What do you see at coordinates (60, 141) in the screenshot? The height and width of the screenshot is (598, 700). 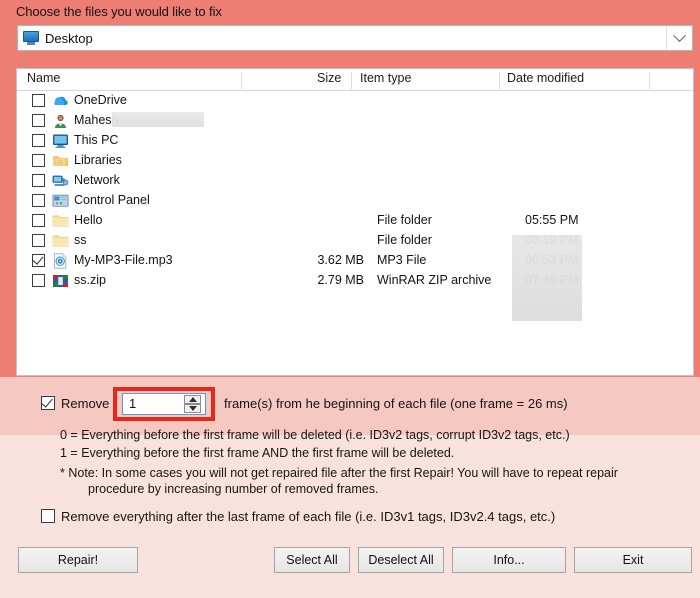 I see `this-pc-monitor-icon` at bounding box center [60, 141].